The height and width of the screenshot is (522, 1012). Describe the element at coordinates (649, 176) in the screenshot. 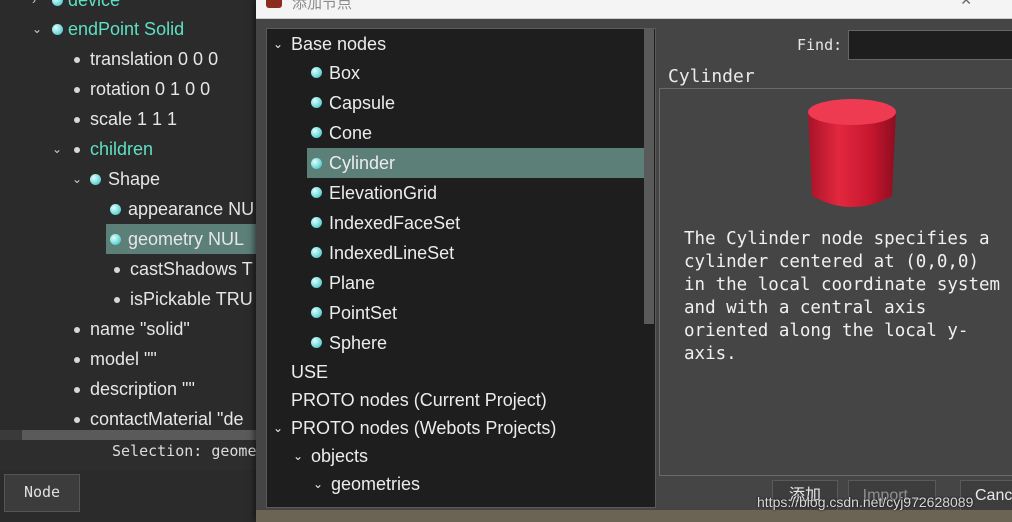

I see `list-vertical-scrollbar` at that location.